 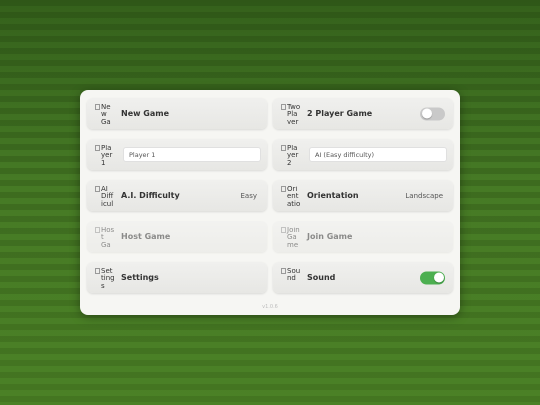 I want to click on new-game-label: New Game, so click(x=145, y=113).